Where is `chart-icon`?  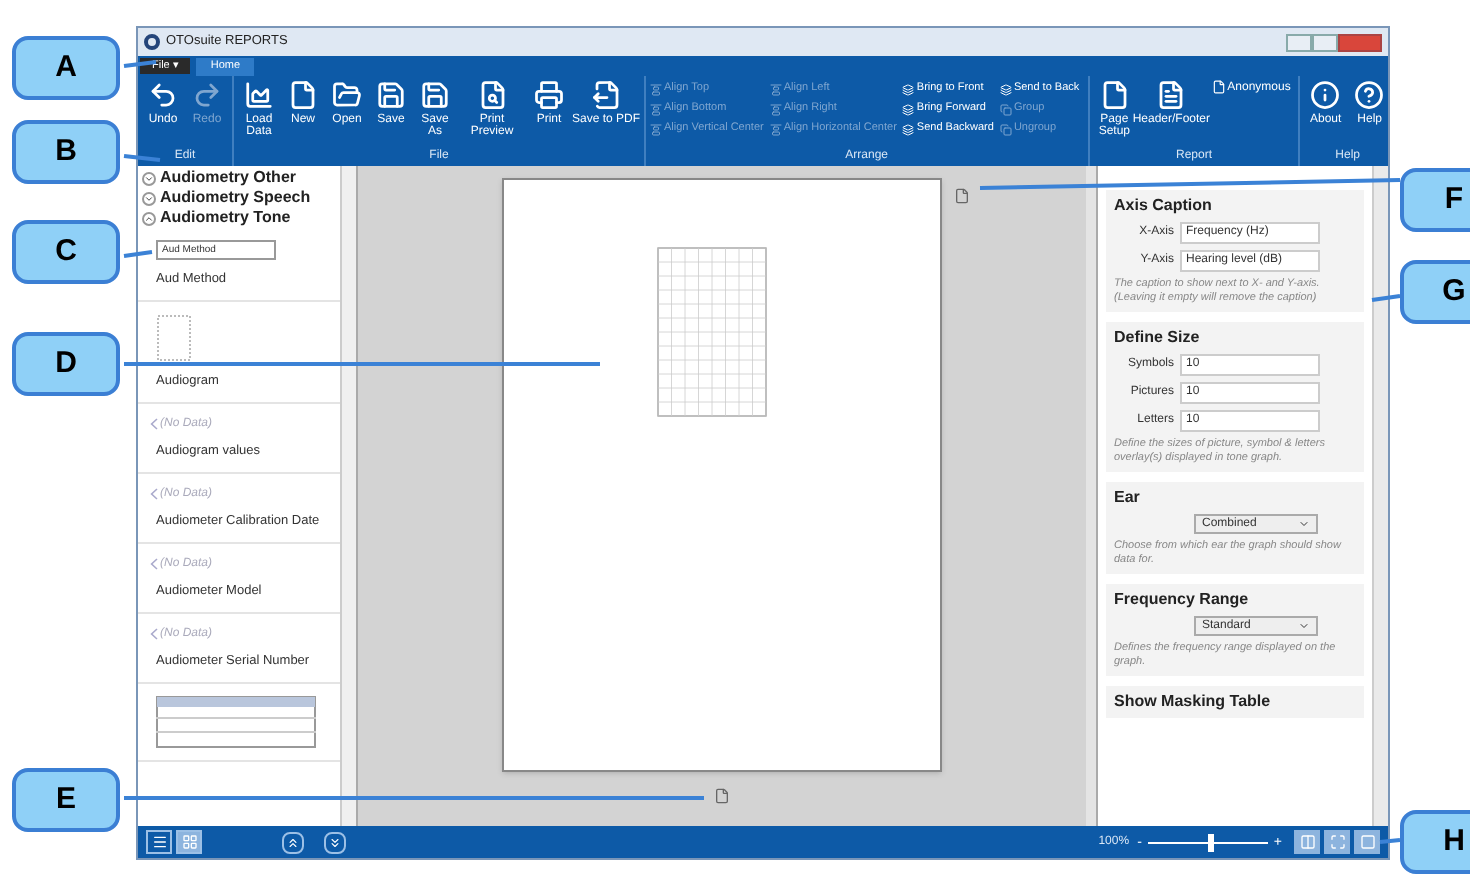 chart-icon is located at coordinates (259, 95).